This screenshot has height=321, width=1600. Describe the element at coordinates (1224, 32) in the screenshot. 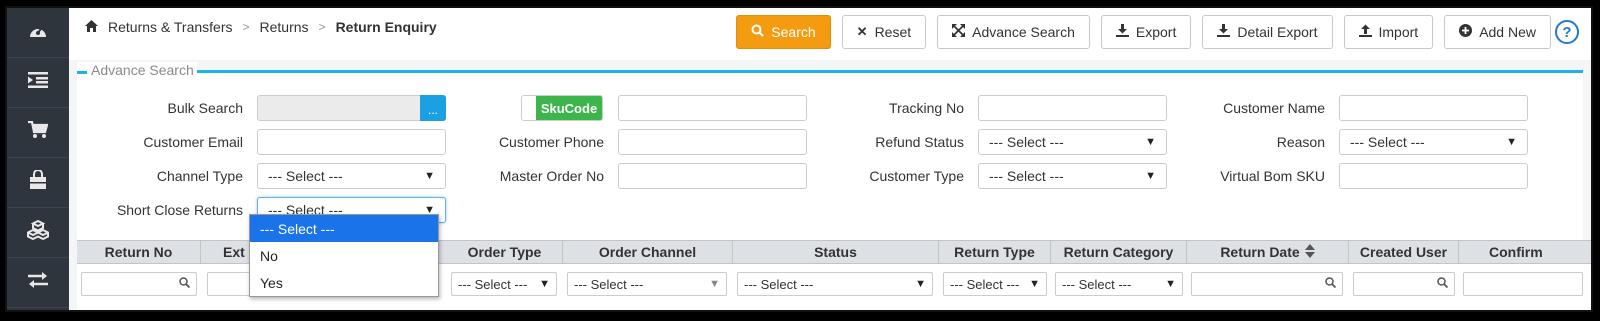

I see `download-icon` at that location.